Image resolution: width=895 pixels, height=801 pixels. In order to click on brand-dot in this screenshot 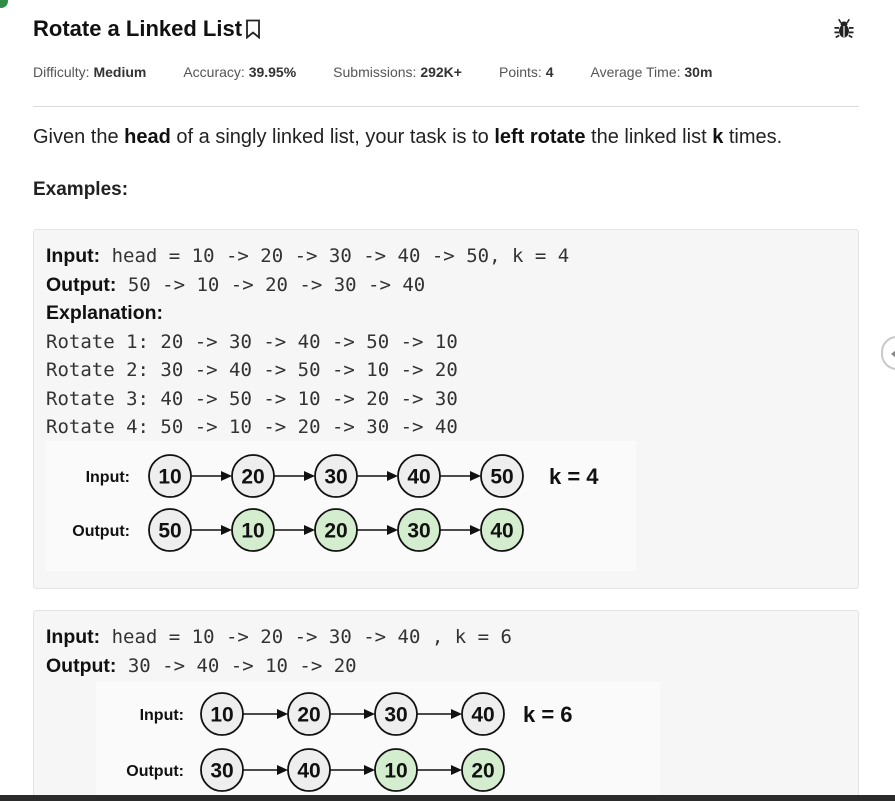, I will do `click(4, 4)`.